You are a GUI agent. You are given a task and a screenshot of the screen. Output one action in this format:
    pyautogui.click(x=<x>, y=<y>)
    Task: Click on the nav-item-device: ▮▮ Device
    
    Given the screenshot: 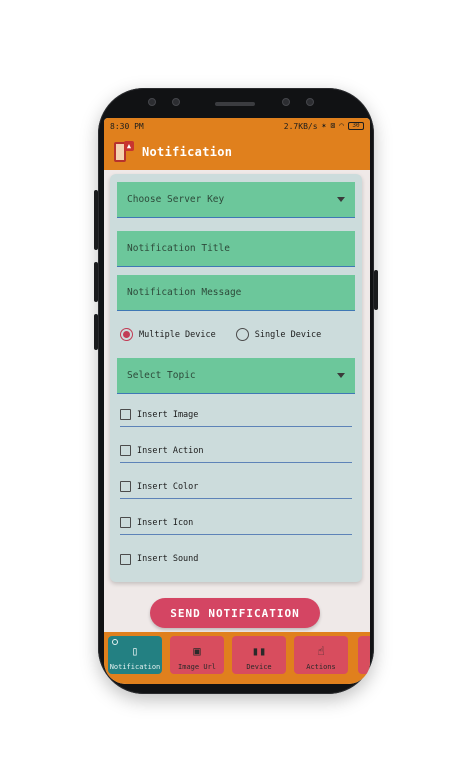 What is the action you would take?
    pyautogui.click(x=259, y=655)
    